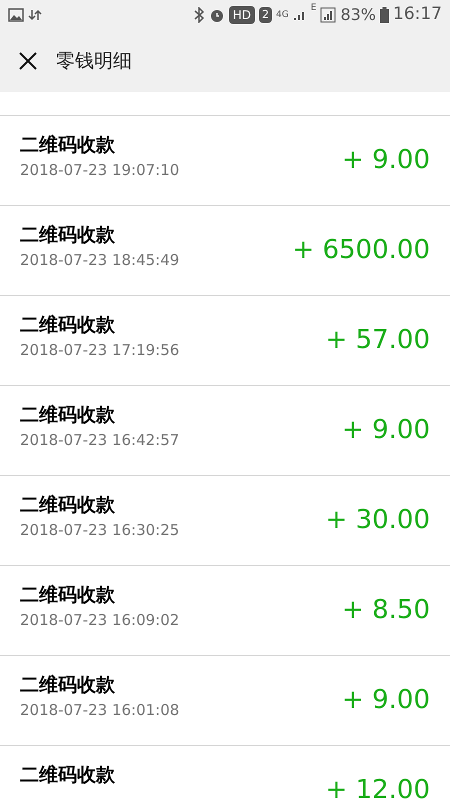 This screenshot has height=800, width=450. I want to click on record-time: 2018-07-23 16:30:25, so click(100, 530).